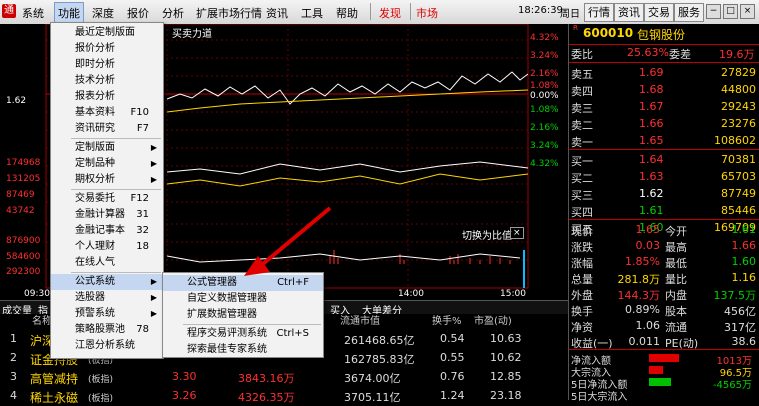 This screenshot has width=759, height=406. Describe the element at coordinates (544, 146) in the screenshot. I see `pct-label: 3.24%` at that location.